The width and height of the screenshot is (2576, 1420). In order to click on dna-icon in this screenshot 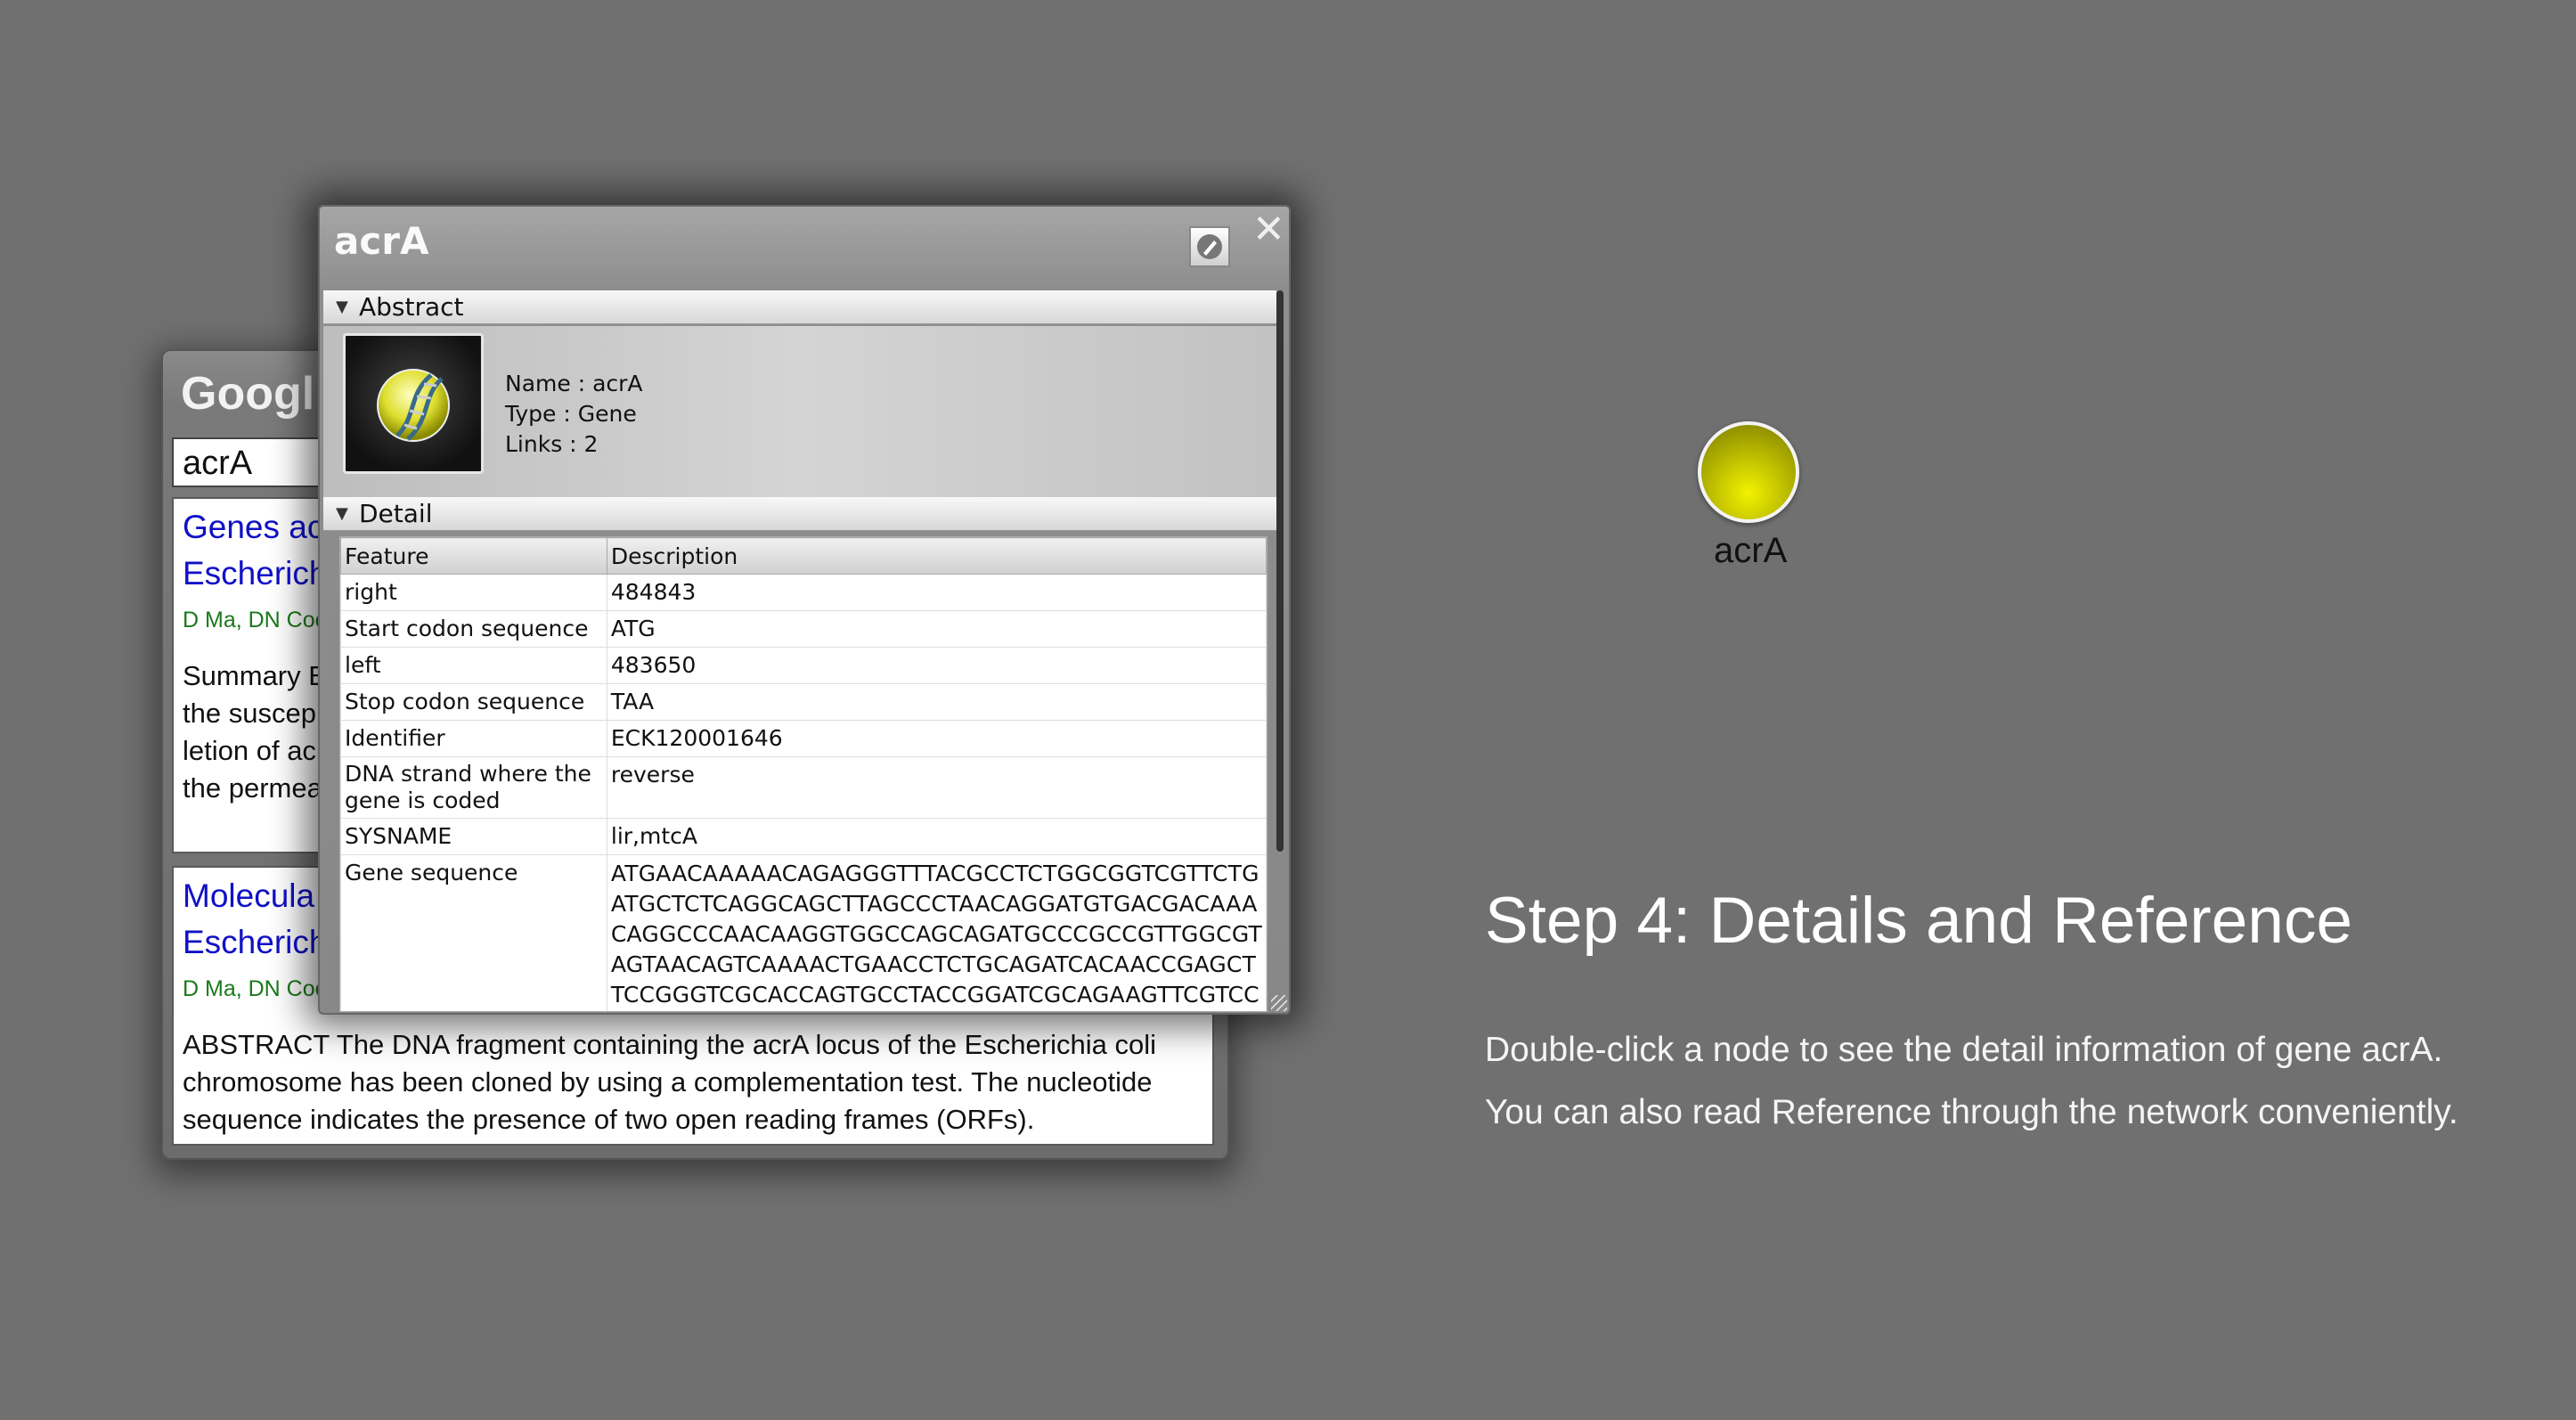, I will do `click(414, 405)`.